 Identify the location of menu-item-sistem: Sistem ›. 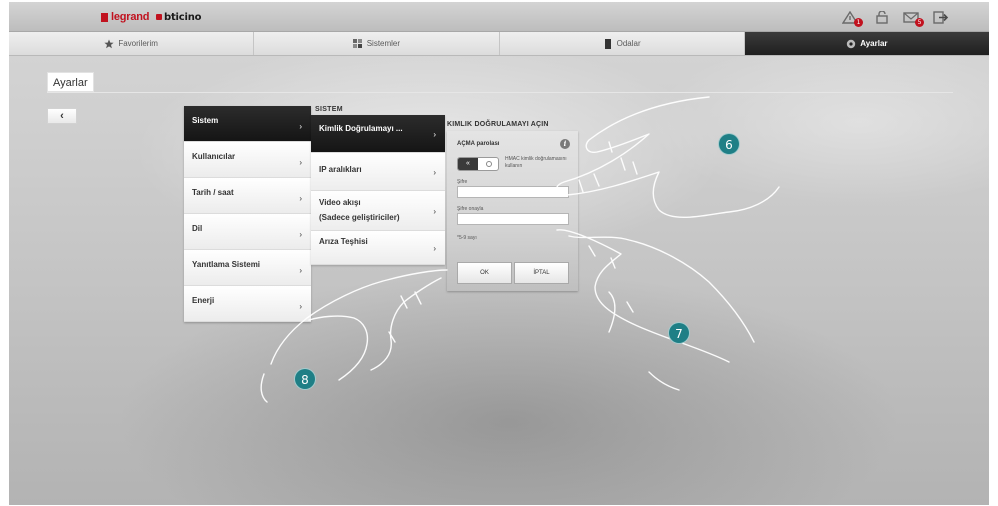
(247, 124).